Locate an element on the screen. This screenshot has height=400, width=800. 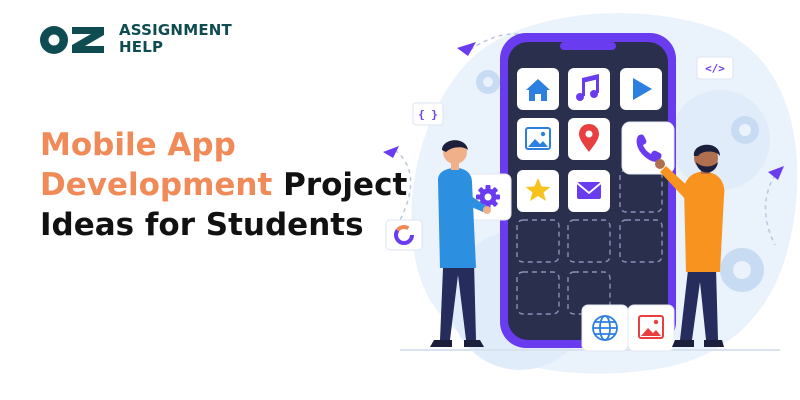
title-line-2: Development Project is located at coordinates (223, 185).